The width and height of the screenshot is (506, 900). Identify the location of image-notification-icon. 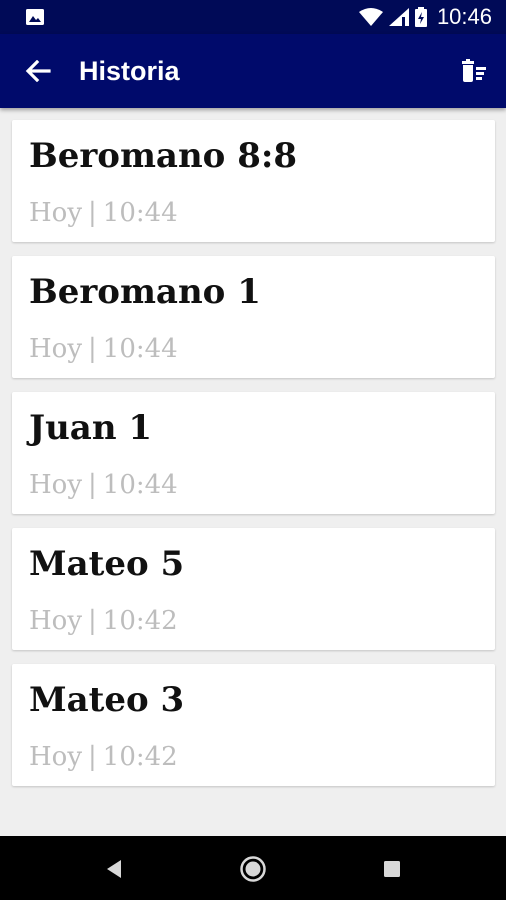
(35, 17).